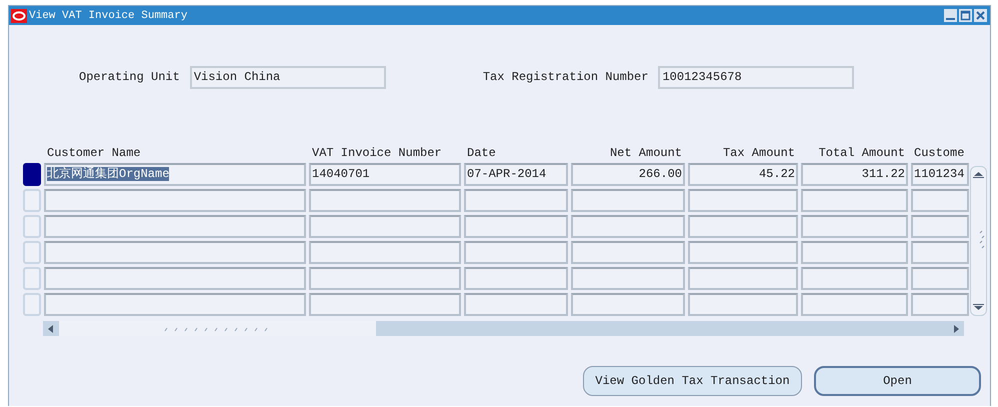 The height and width of the screenshot is (407, 998). What do you see at coordinates (385, 174) in the screenshot?
I see `table-cell: 14040701` at bounding box center [385, 174].